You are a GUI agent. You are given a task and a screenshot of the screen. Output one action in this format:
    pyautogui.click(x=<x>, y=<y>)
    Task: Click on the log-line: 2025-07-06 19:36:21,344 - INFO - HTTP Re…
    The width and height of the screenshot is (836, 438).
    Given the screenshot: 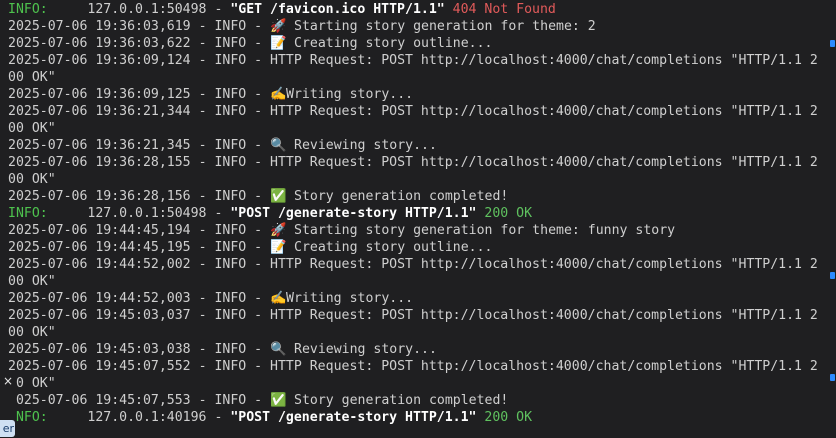 What is the action you would take?
    pyautogui.click(x=413, y=111)
    